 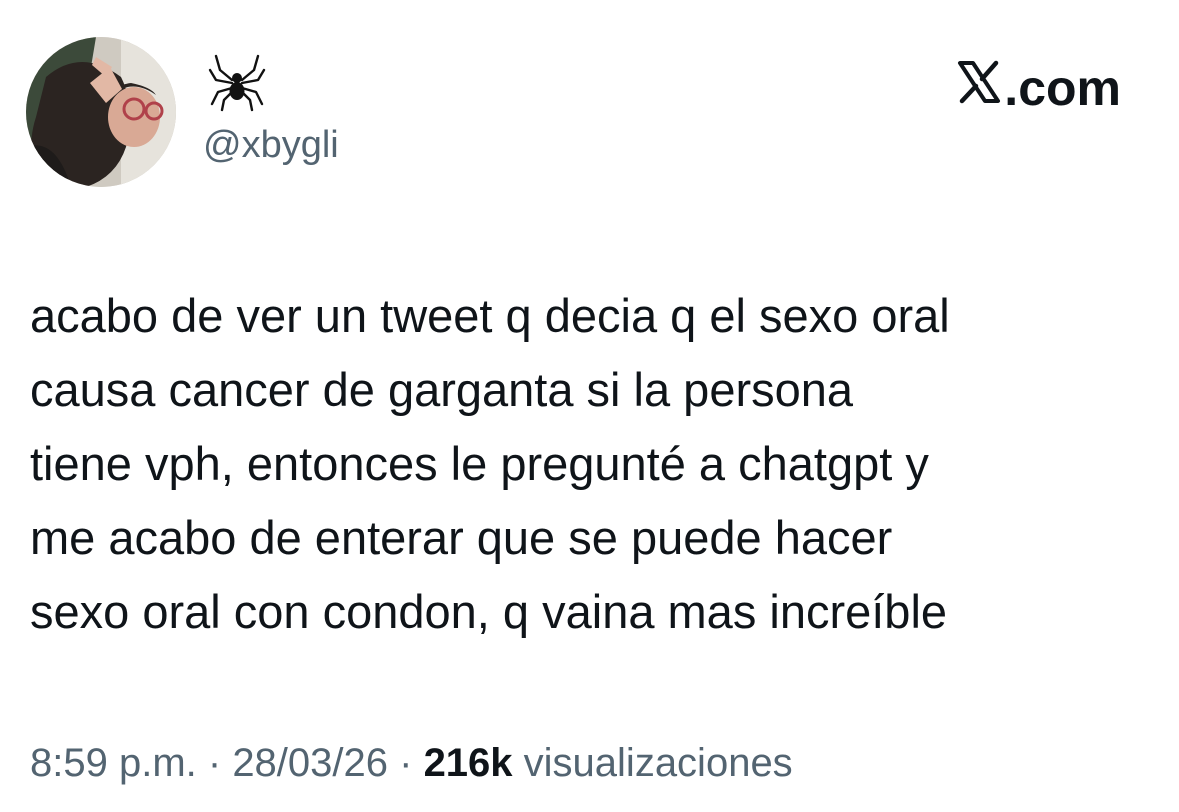 I want to click on tweet-date: 28/03/26, so click(x=310, y=763).